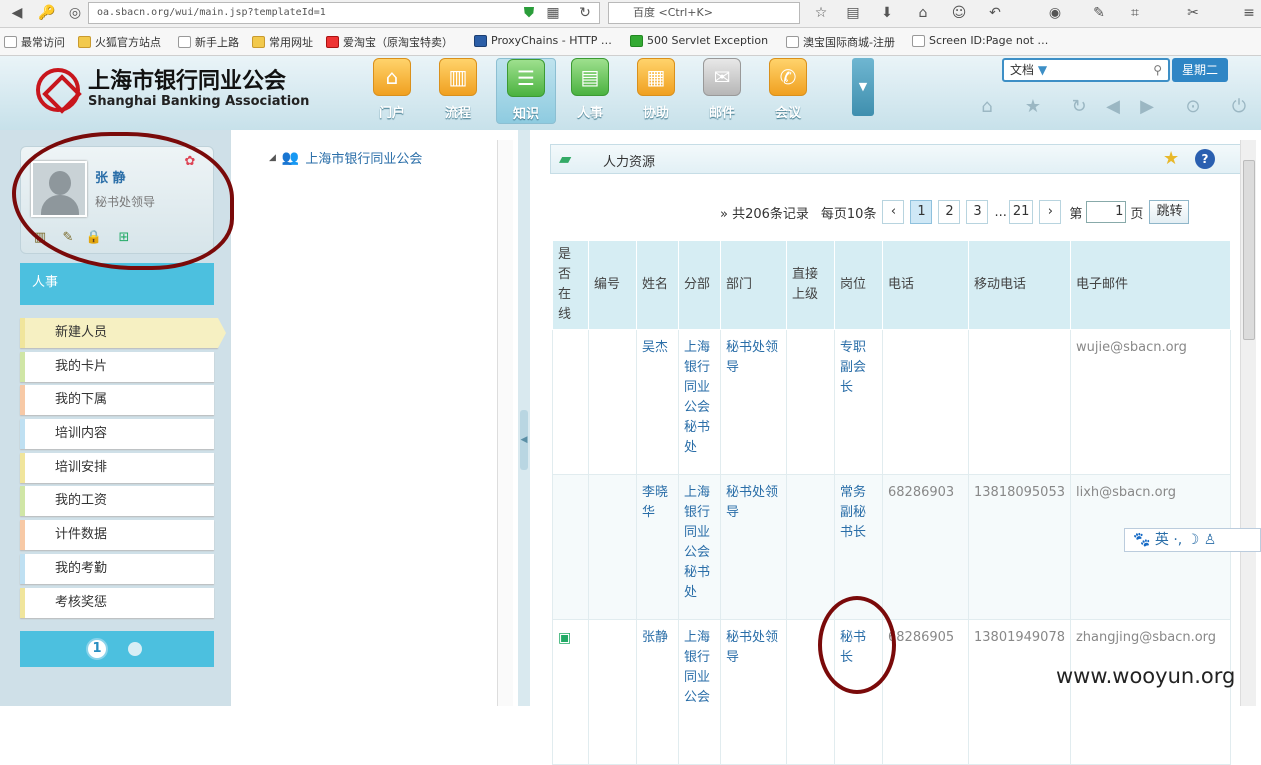 Image resolution: width=1261 pixels, height=765 pixels. I want to click on privacy-icon: ◉, so click(1055, 13).